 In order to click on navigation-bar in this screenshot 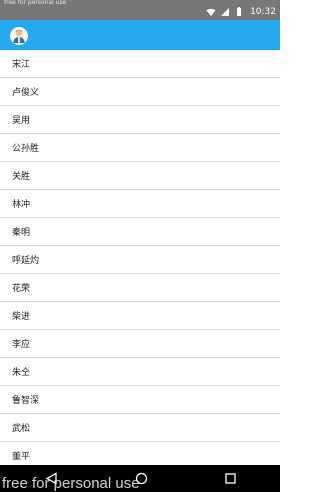, I will do `click(140, 478)`.